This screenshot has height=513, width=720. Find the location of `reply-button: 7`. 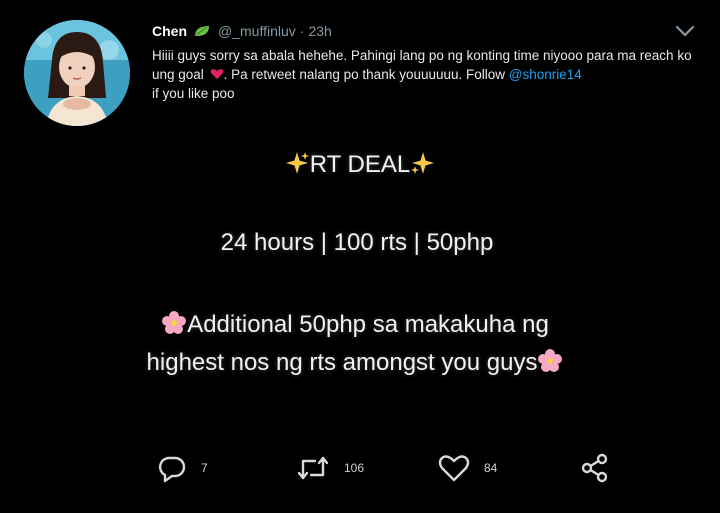

reply-button: 7 is located at coordinates (182, 468).